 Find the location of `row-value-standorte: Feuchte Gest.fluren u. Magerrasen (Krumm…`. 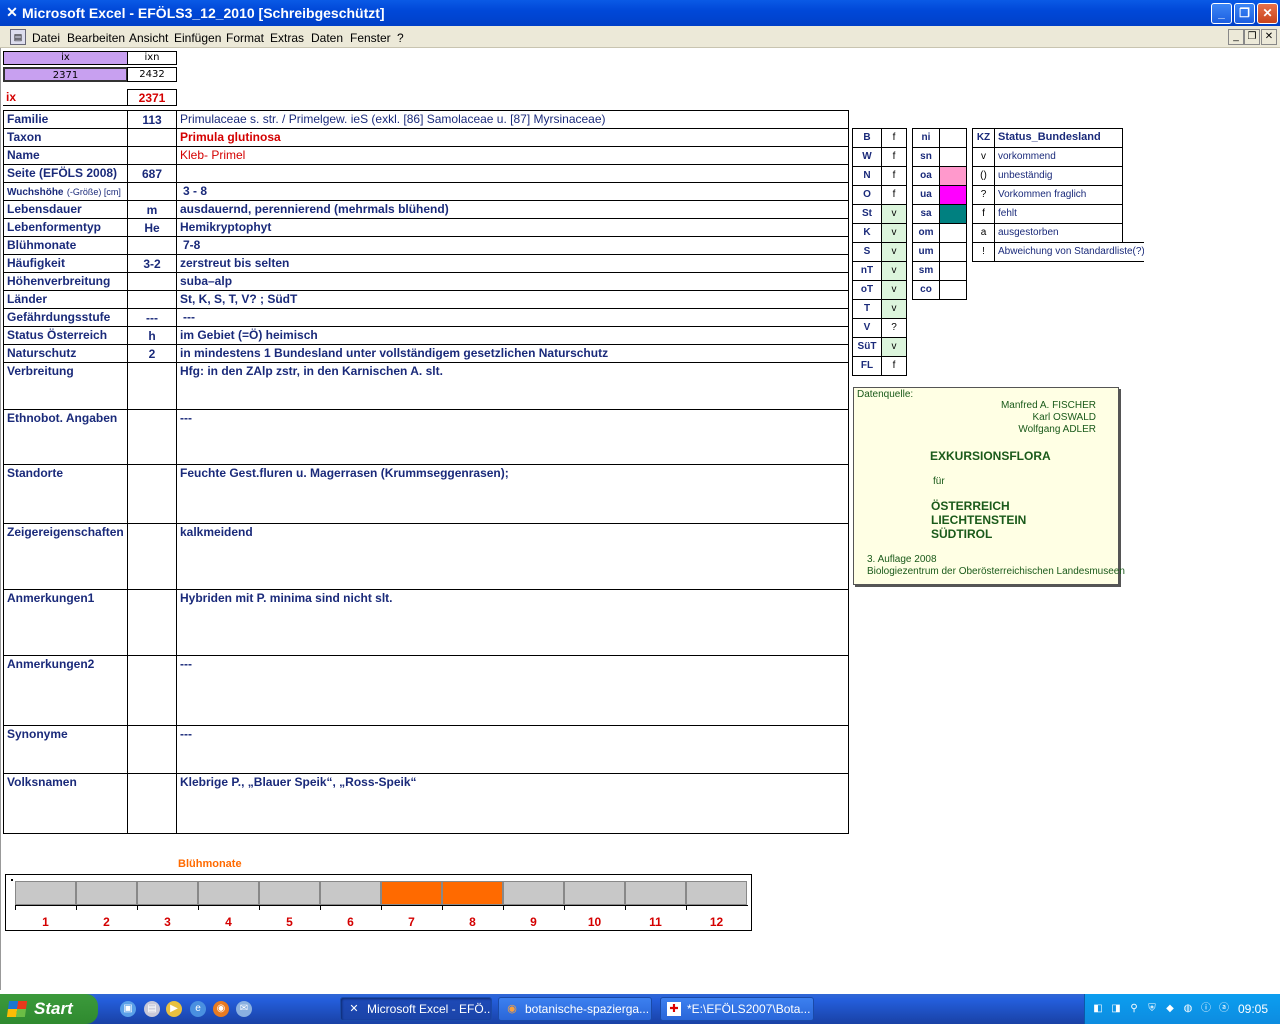

row-value-standorte: Feuchte Gest.fluren u. Magerrasen (Krumm… is located at coordinates (512, 494).